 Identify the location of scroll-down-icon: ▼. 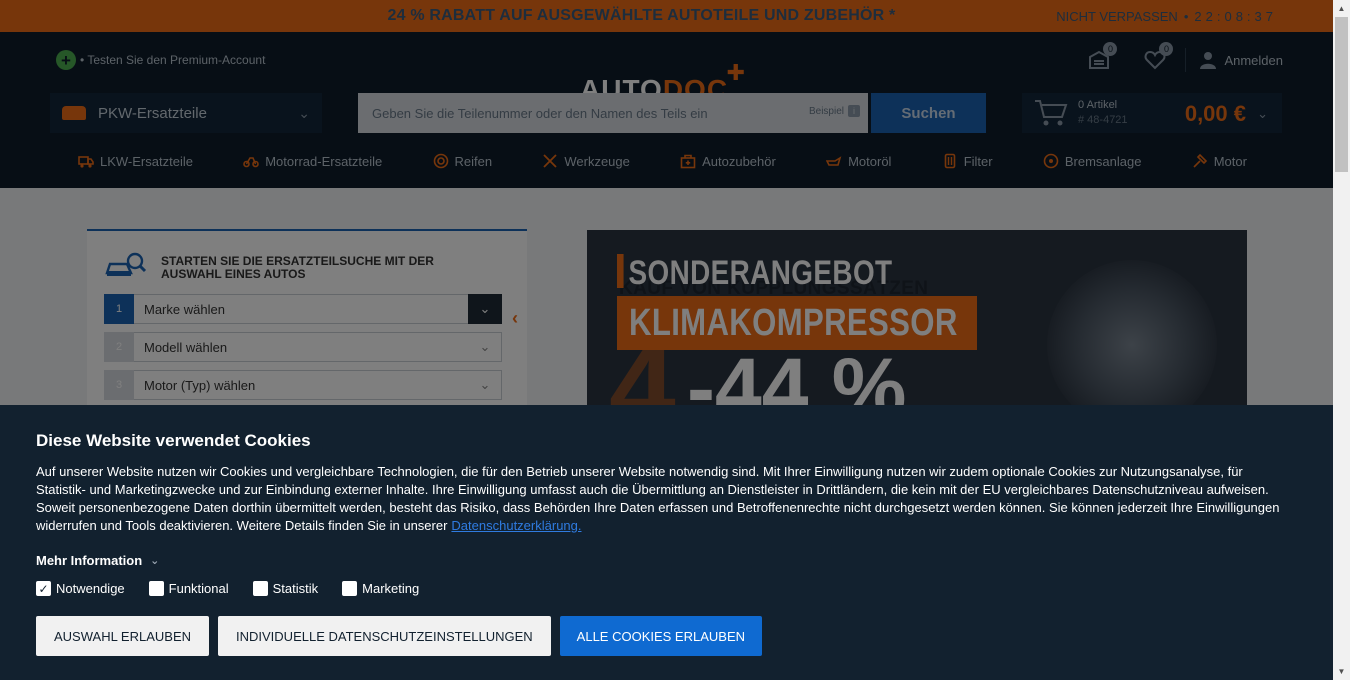
(1341, 671).